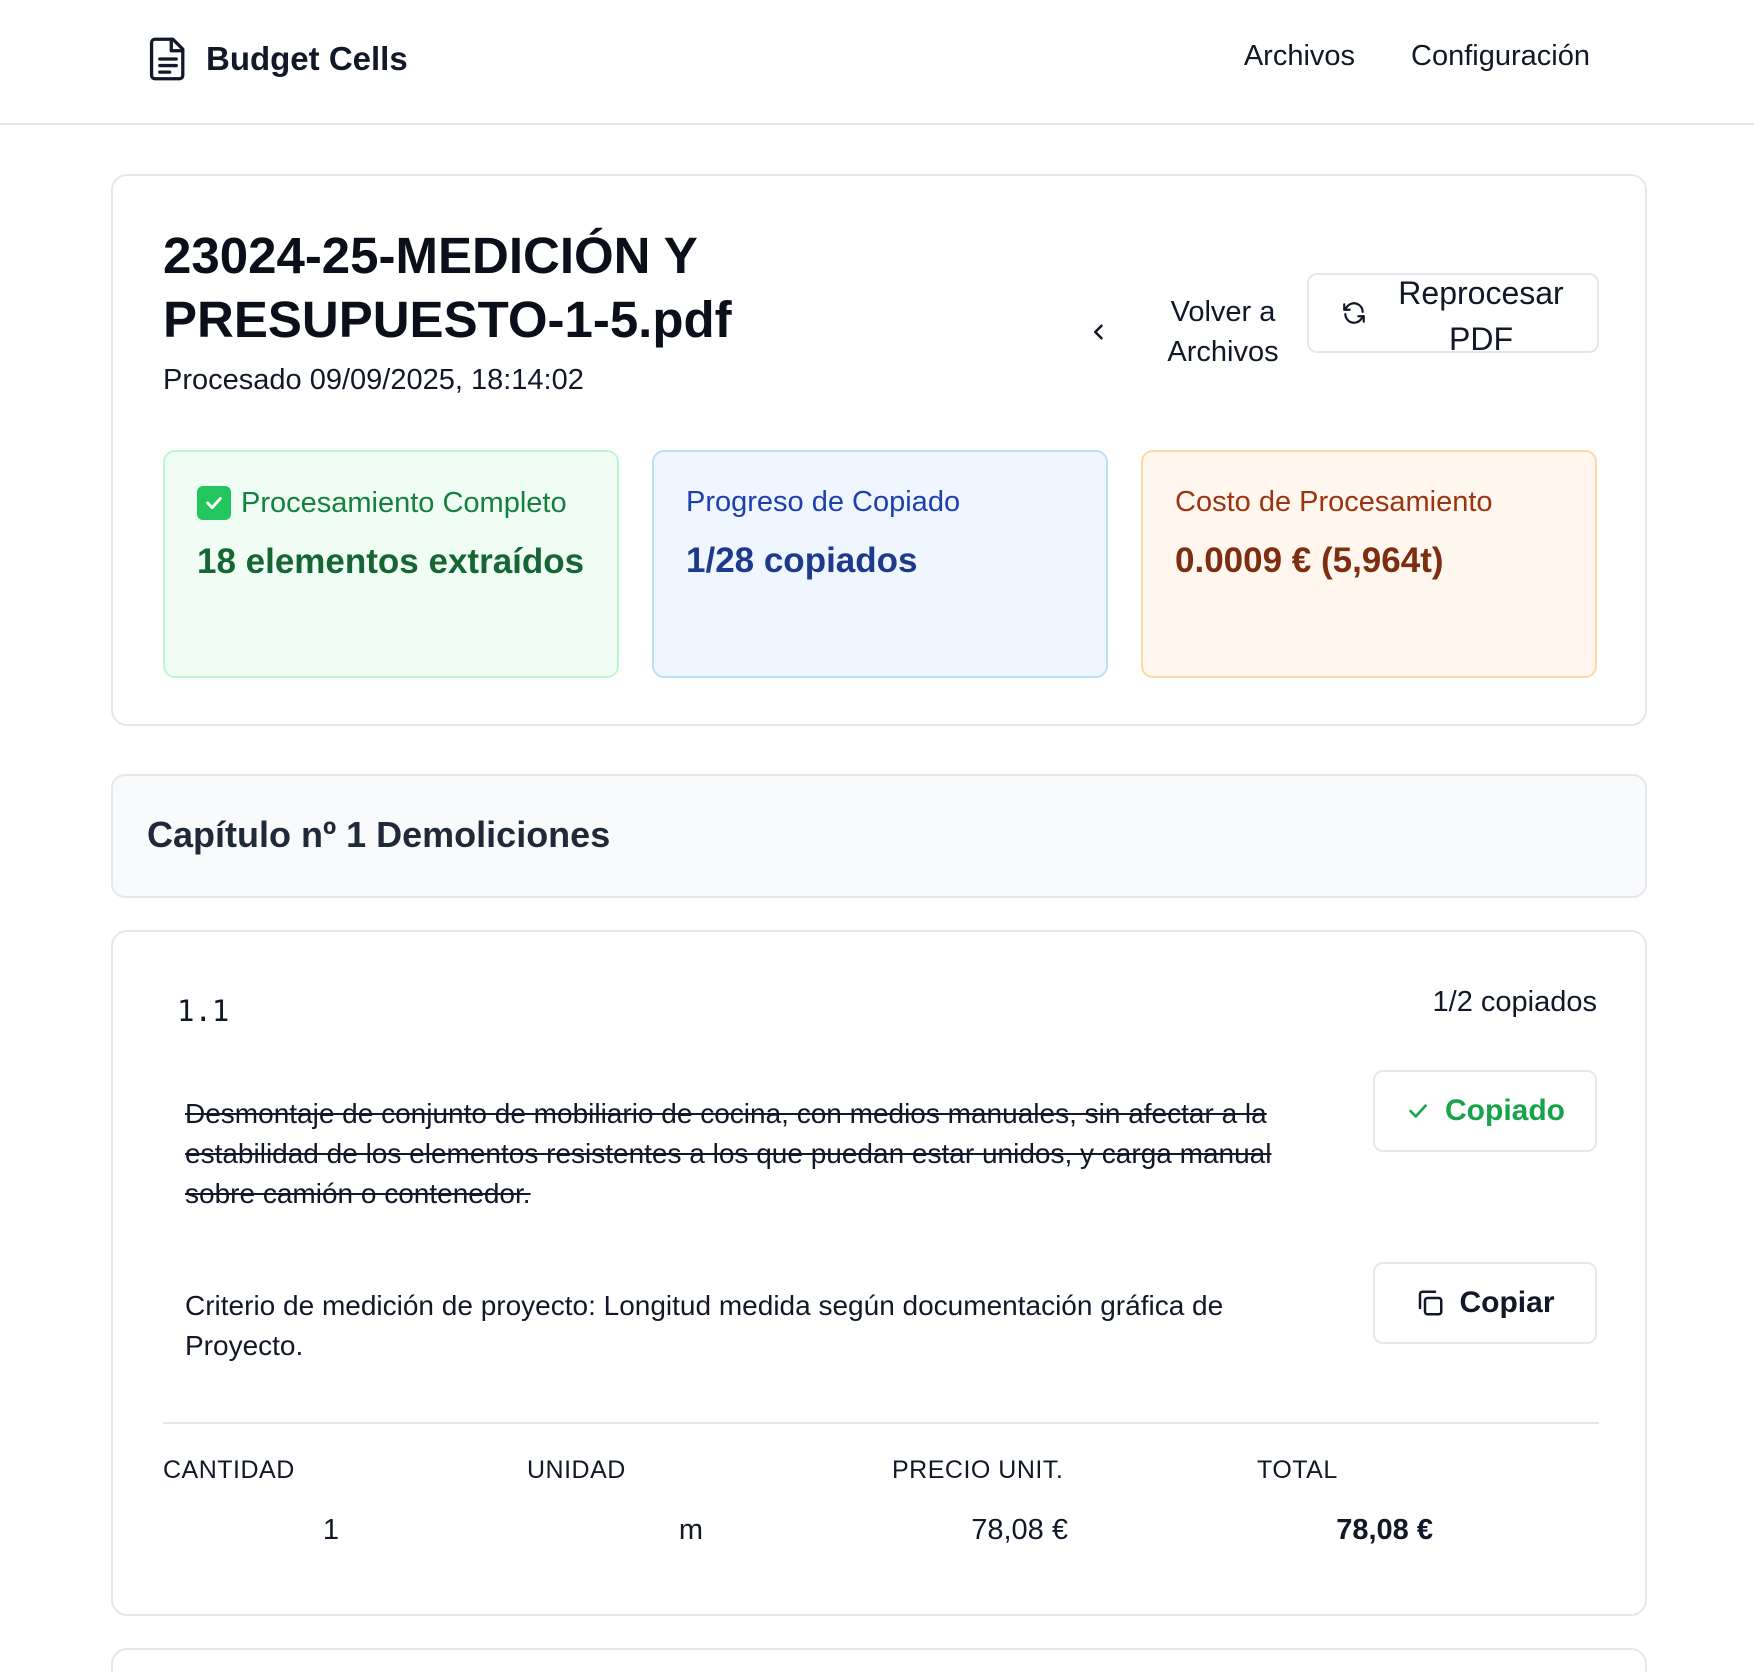 This screenshot has height=1672, width=1754. Describe the element at coordinates (330, 1530) in the screenshot. I see `value-cantidad: 1` at that location.